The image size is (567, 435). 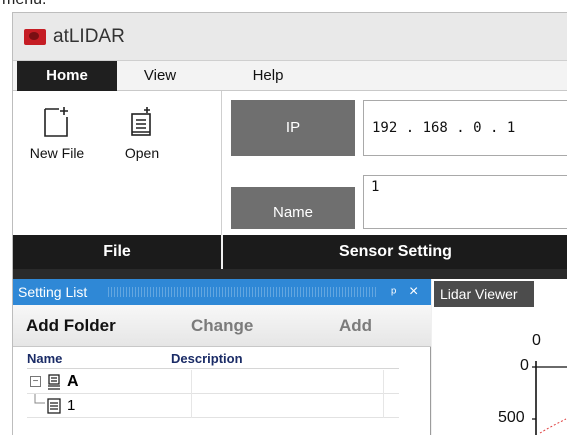 What do you see at coordinates (35, 37) in the screenshot?
I see `app-logo-icon` at bounding box center [35, 37].